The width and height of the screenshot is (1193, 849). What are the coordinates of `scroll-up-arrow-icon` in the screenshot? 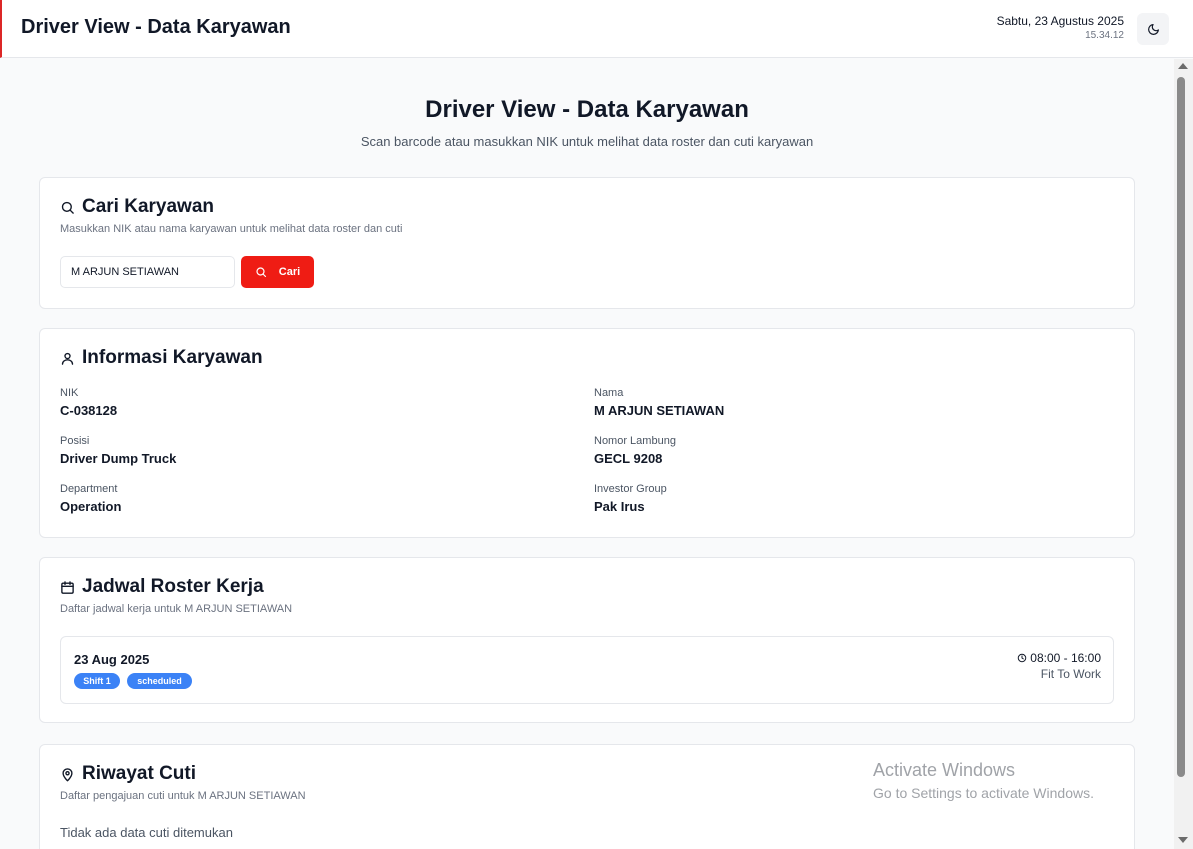 It's located at (1183, 66).